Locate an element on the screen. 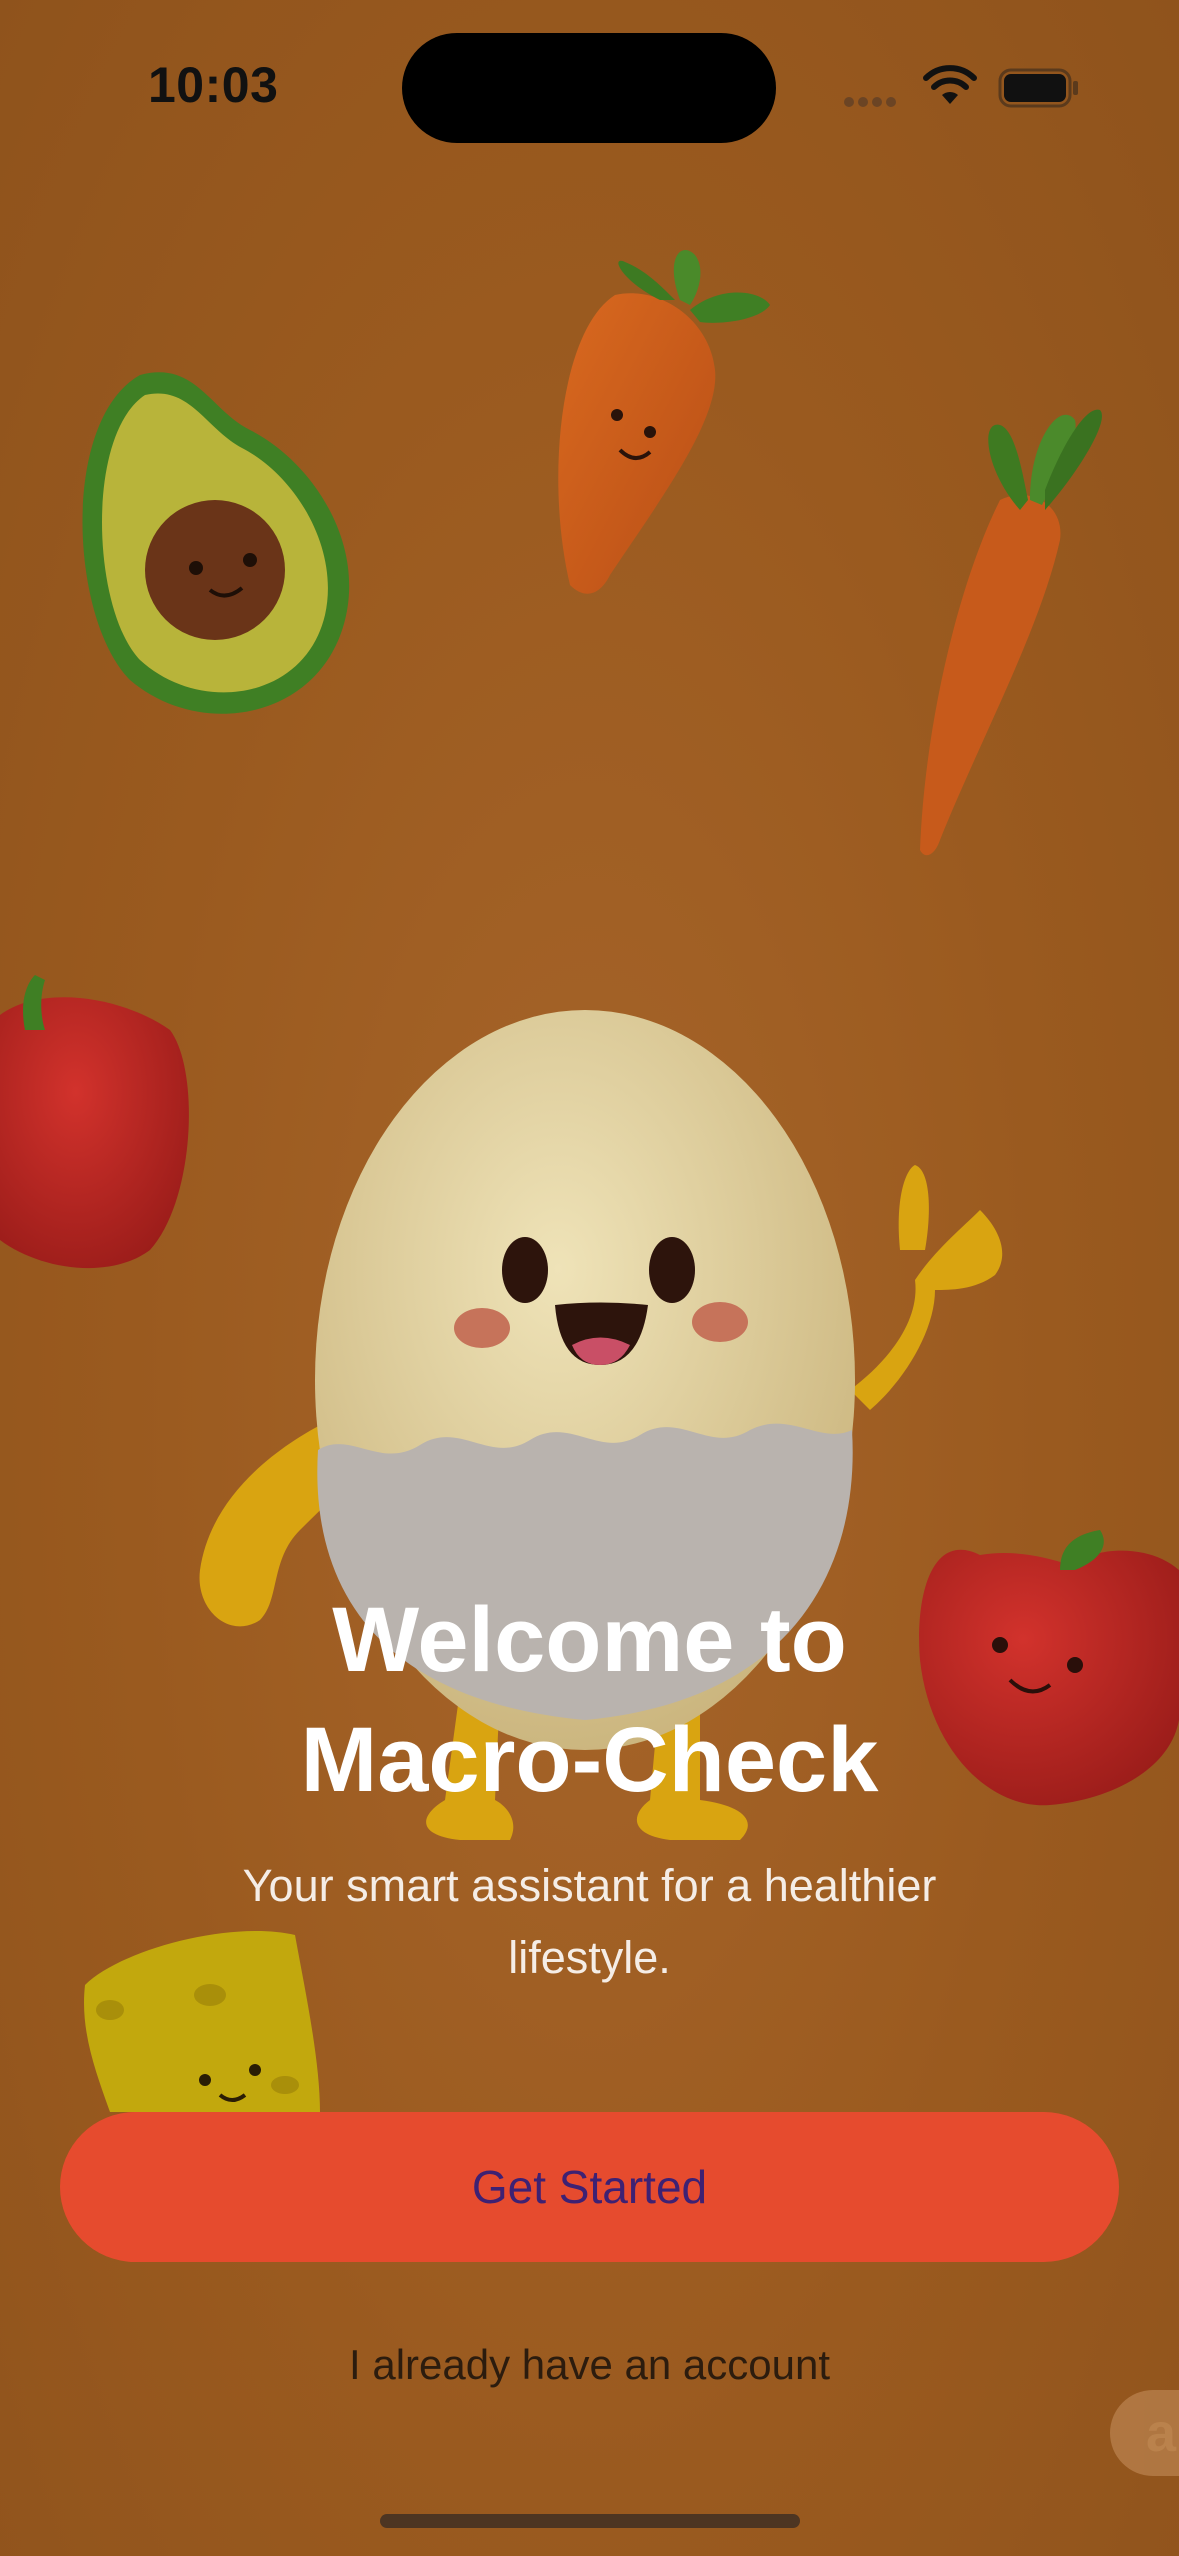  carrot-illustration is located at coordinates (1011, 632).